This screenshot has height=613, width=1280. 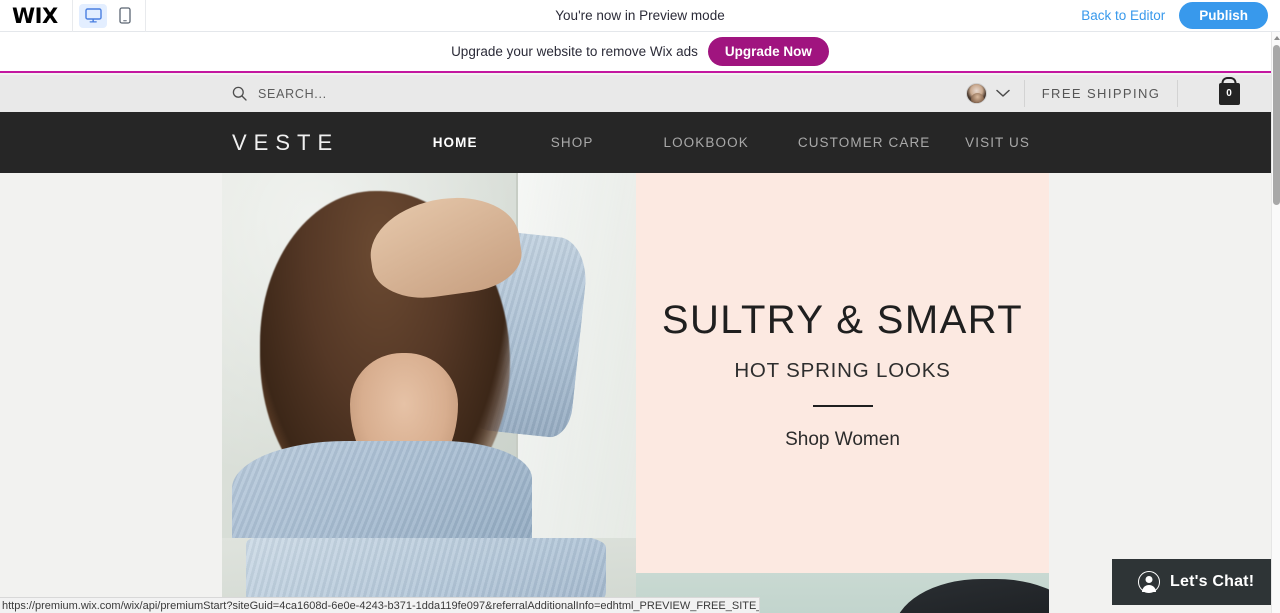 What do you see at coordinates (706, 142) in the screenshot?
I see `nav-item-lookbook: LOOKBOOK` at bounding box center [706, 142].